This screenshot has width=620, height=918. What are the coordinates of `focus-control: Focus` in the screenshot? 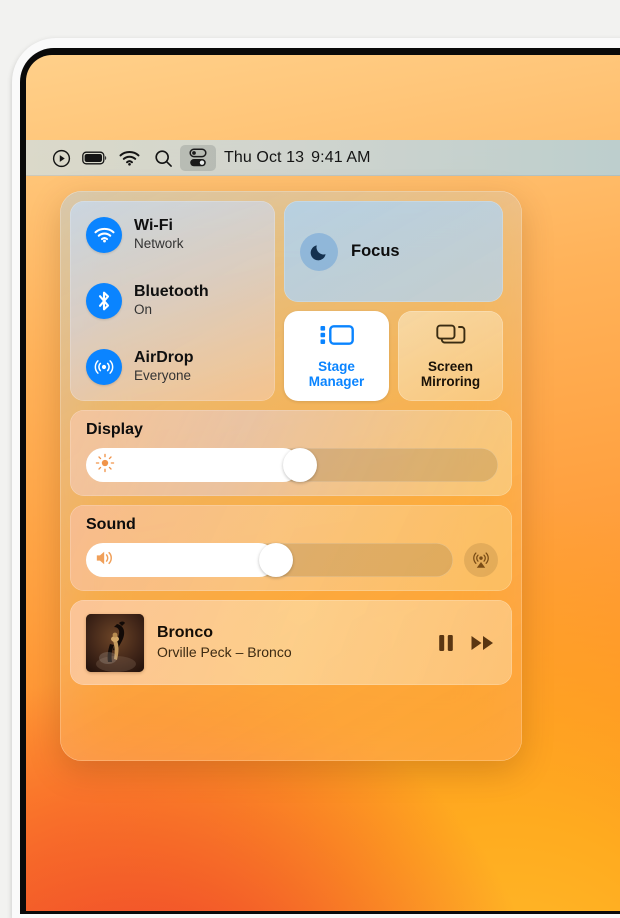 It's located at (393, 251).